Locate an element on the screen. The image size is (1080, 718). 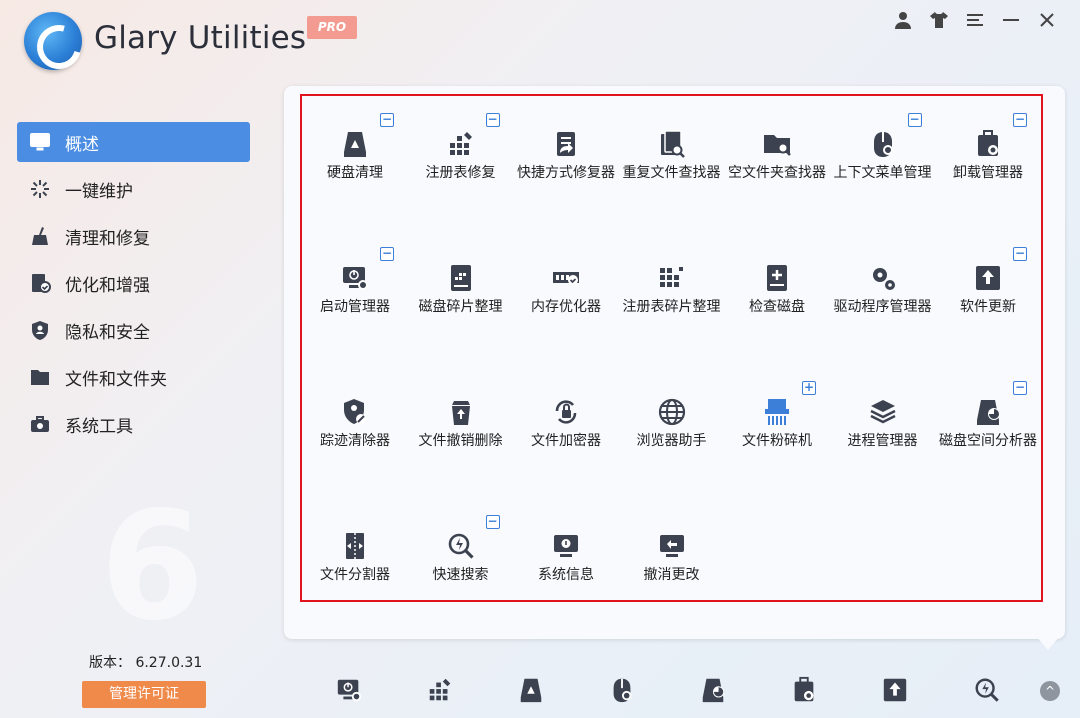
tool-tile: 重复文件查找器 is located at coordinates (672, 156).